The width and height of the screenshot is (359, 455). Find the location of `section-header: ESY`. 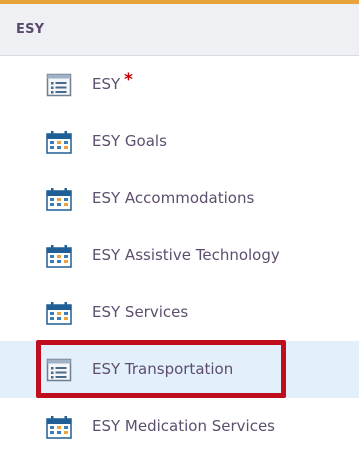

section-header: ESY is located at coordinates (179, 30).